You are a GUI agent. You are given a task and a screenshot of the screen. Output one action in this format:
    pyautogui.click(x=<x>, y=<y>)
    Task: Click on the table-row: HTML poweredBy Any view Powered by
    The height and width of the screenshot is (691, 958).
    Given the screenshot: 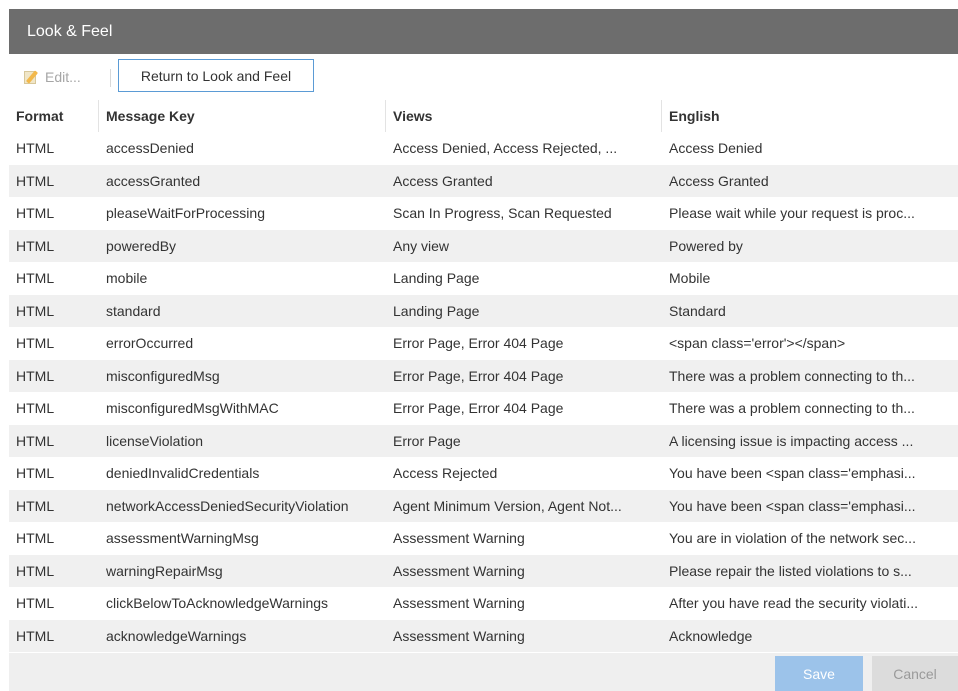 What is the action you would take?
    pyautogui.click(x=483, y=245)
    